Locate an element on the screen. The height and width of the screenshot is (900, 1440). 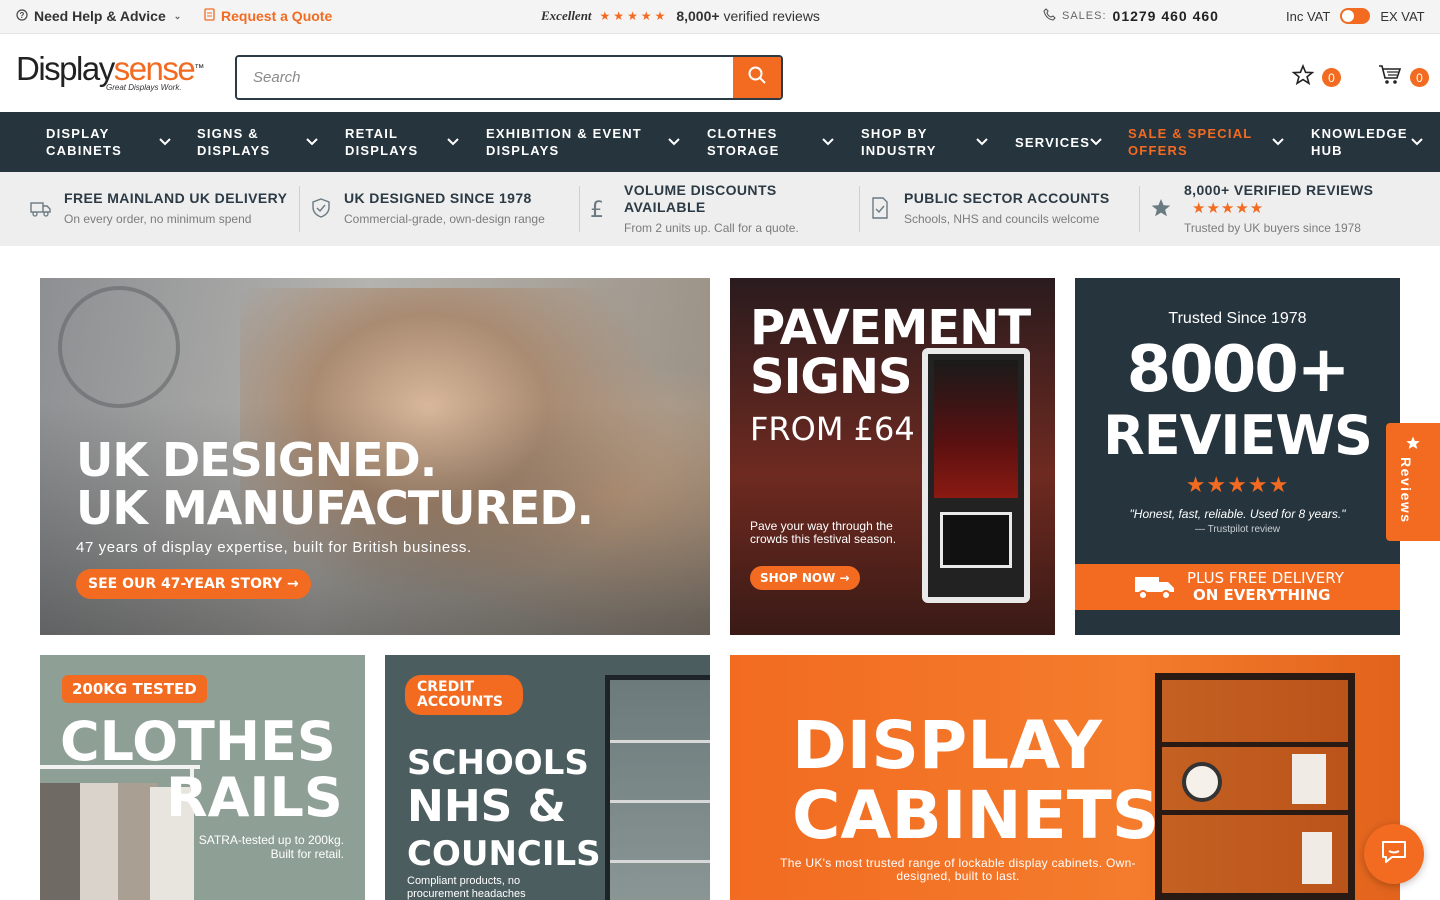
nav-label-line2: Storage is located at coordinates (743, 150).